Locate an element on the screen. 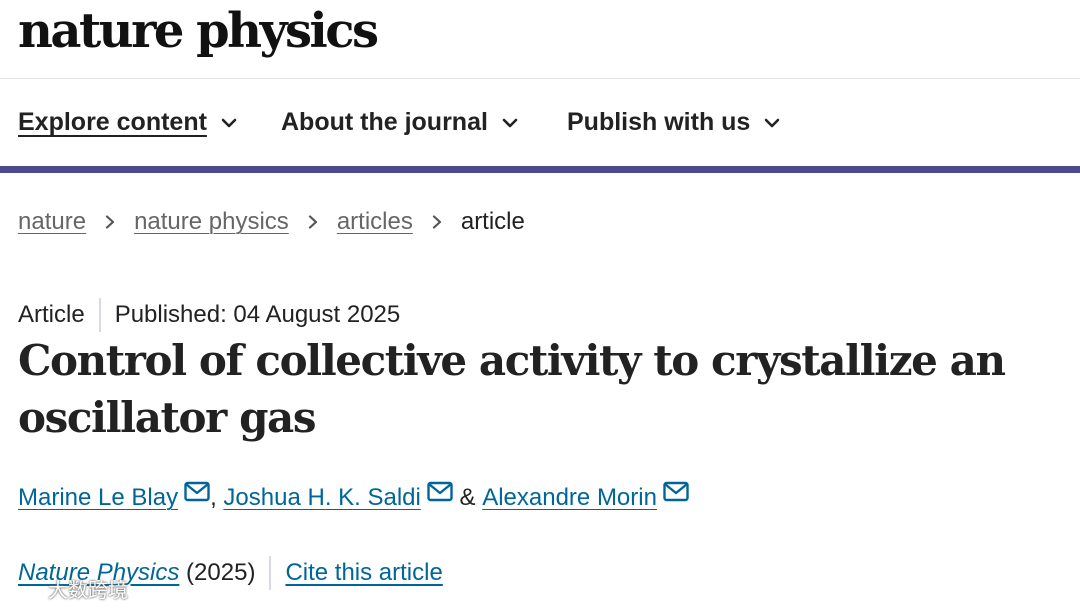  accent-bar is located at coordinates (540, 169).